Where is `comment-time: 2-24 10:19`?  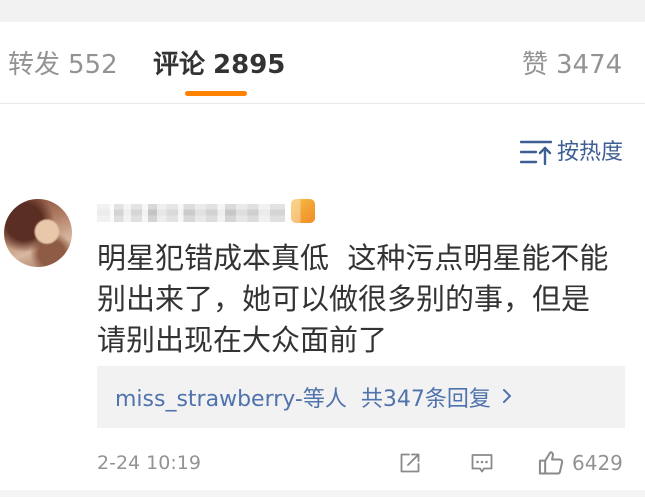
comment-time: 2-24 10:19 is located at coordinates (149, 463).